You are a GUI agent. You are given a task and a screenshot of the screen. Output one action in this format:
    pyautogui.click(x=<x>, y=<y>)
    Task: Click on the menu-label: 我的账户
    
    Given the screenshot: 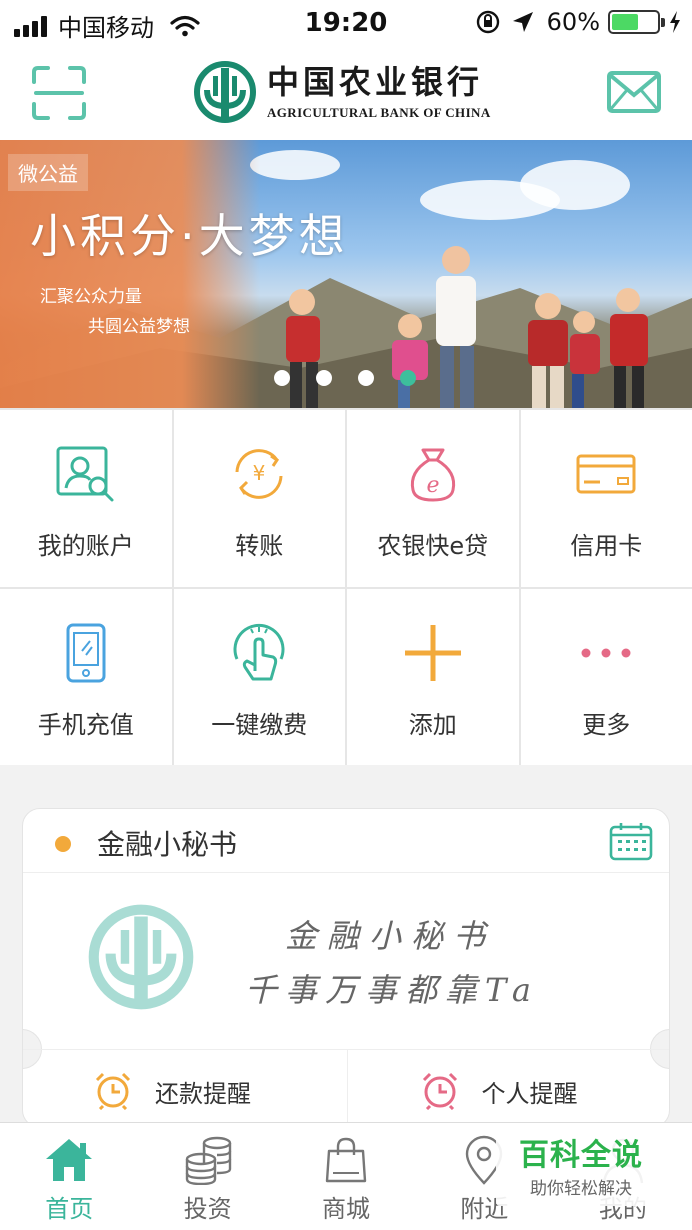 What is the action you would take?
    pyautogui.click(x=85, y=546)
    